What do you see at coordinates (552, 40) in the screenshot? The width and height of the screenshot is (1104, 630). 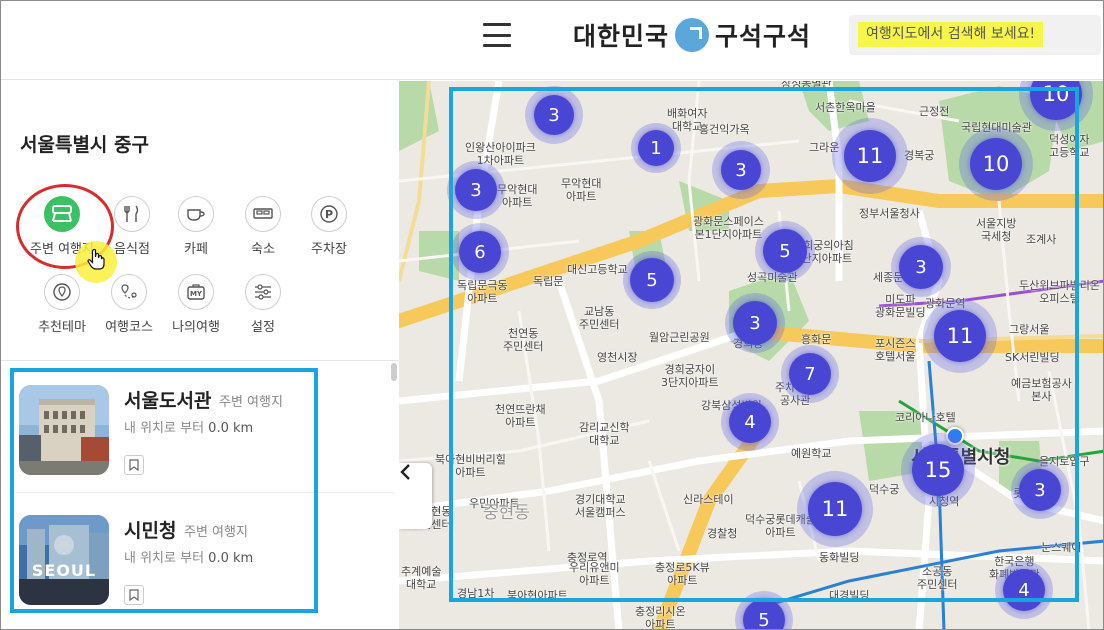 I see `top-header: 대한민국 구석구석 여행지도에서 검색해 보세요!` at bounding box center [552, 40].